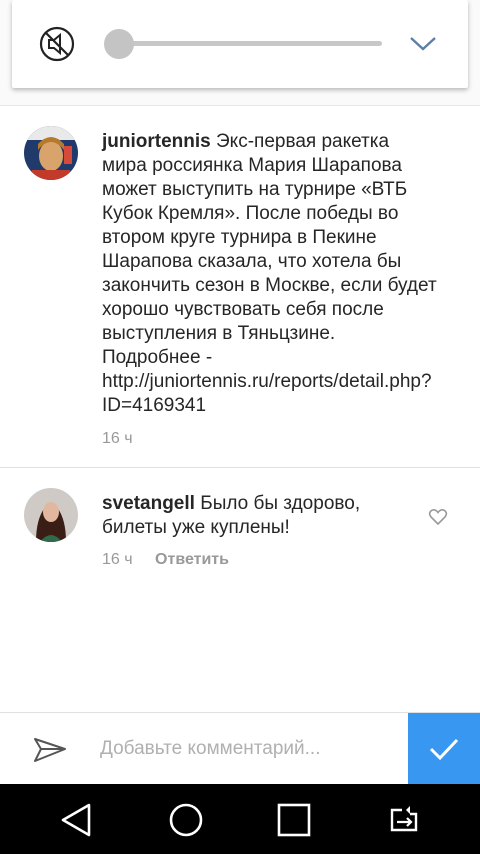 This screenshot has height=854, width=480. Describe the element at coordinates (76, 820) in the screenshot. I see `back-icon` at that location.